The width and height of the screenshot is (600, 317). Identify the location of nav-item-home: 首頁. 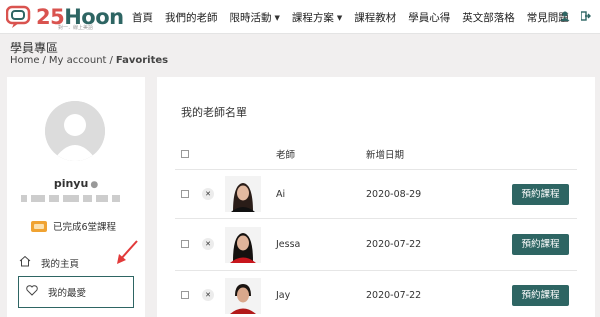
(142, 17).